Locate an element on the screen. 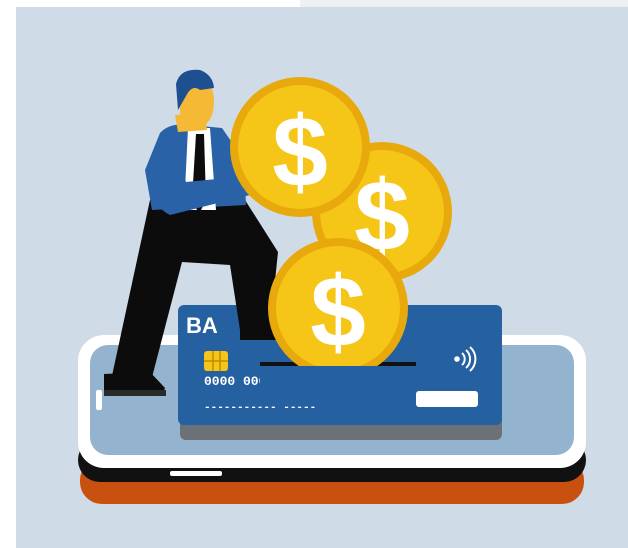  coin-bottom-symbol: $ is located at coordinates (338, 312).